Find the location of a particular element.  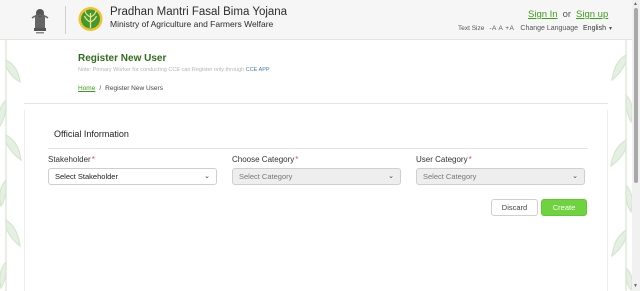

national-emblem-icon is located at coordinates (40, 21).